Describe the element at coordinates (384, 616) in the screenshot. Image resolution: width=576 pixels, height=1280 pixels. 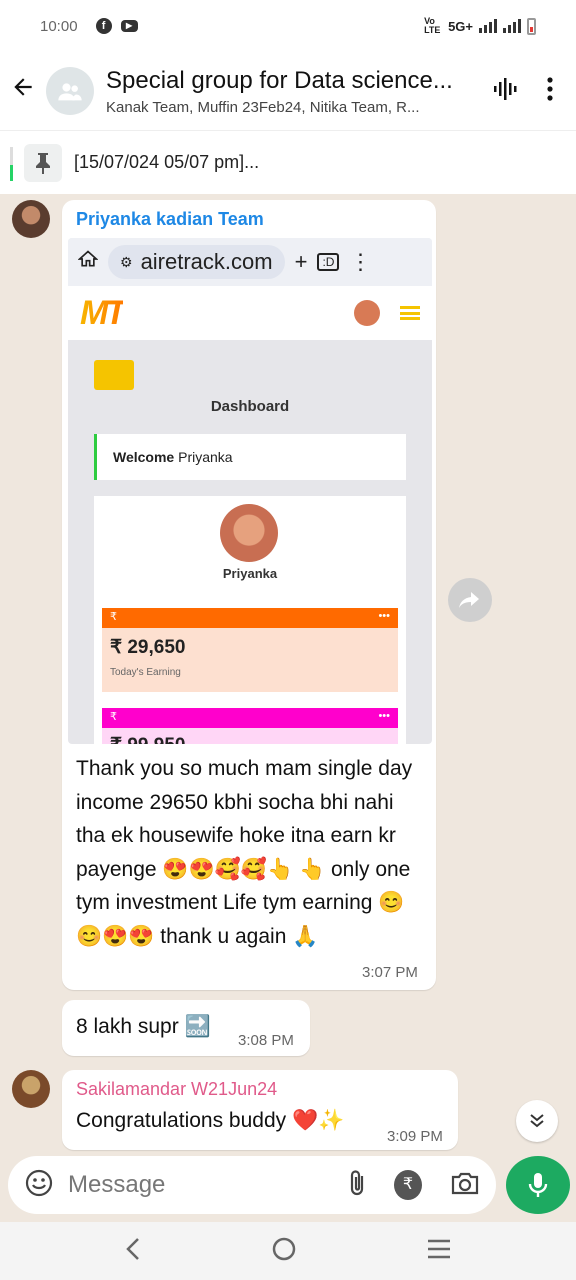
I see `card-menu-icon: •••` at that location.